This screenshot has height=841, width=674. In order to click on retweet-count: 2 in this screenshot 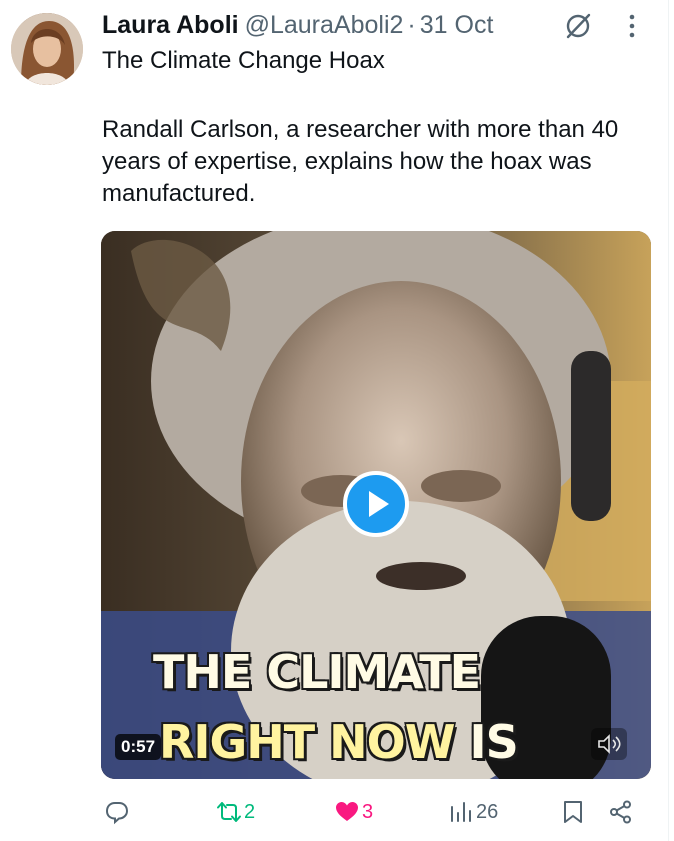, I will do `click(250, 811)`.